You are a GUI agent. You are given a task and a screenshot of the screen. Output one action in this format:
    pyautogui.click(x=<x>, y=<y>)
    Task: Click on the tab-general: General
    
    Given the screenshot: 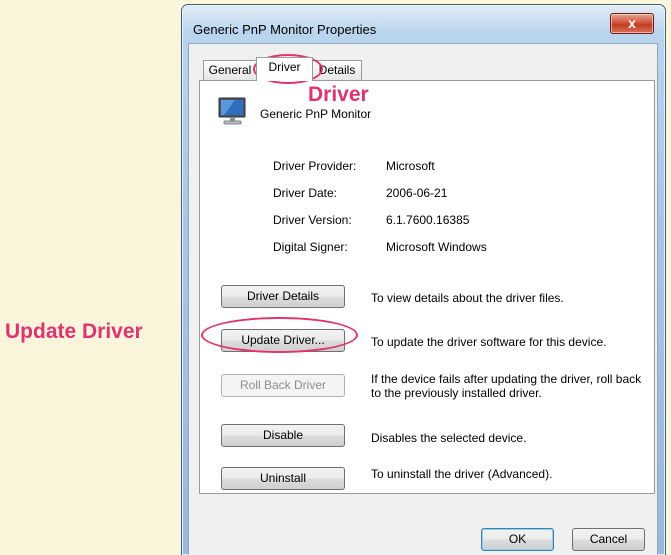 What is the action you would take?
    pyautogui.click(x=230, y=70)
    